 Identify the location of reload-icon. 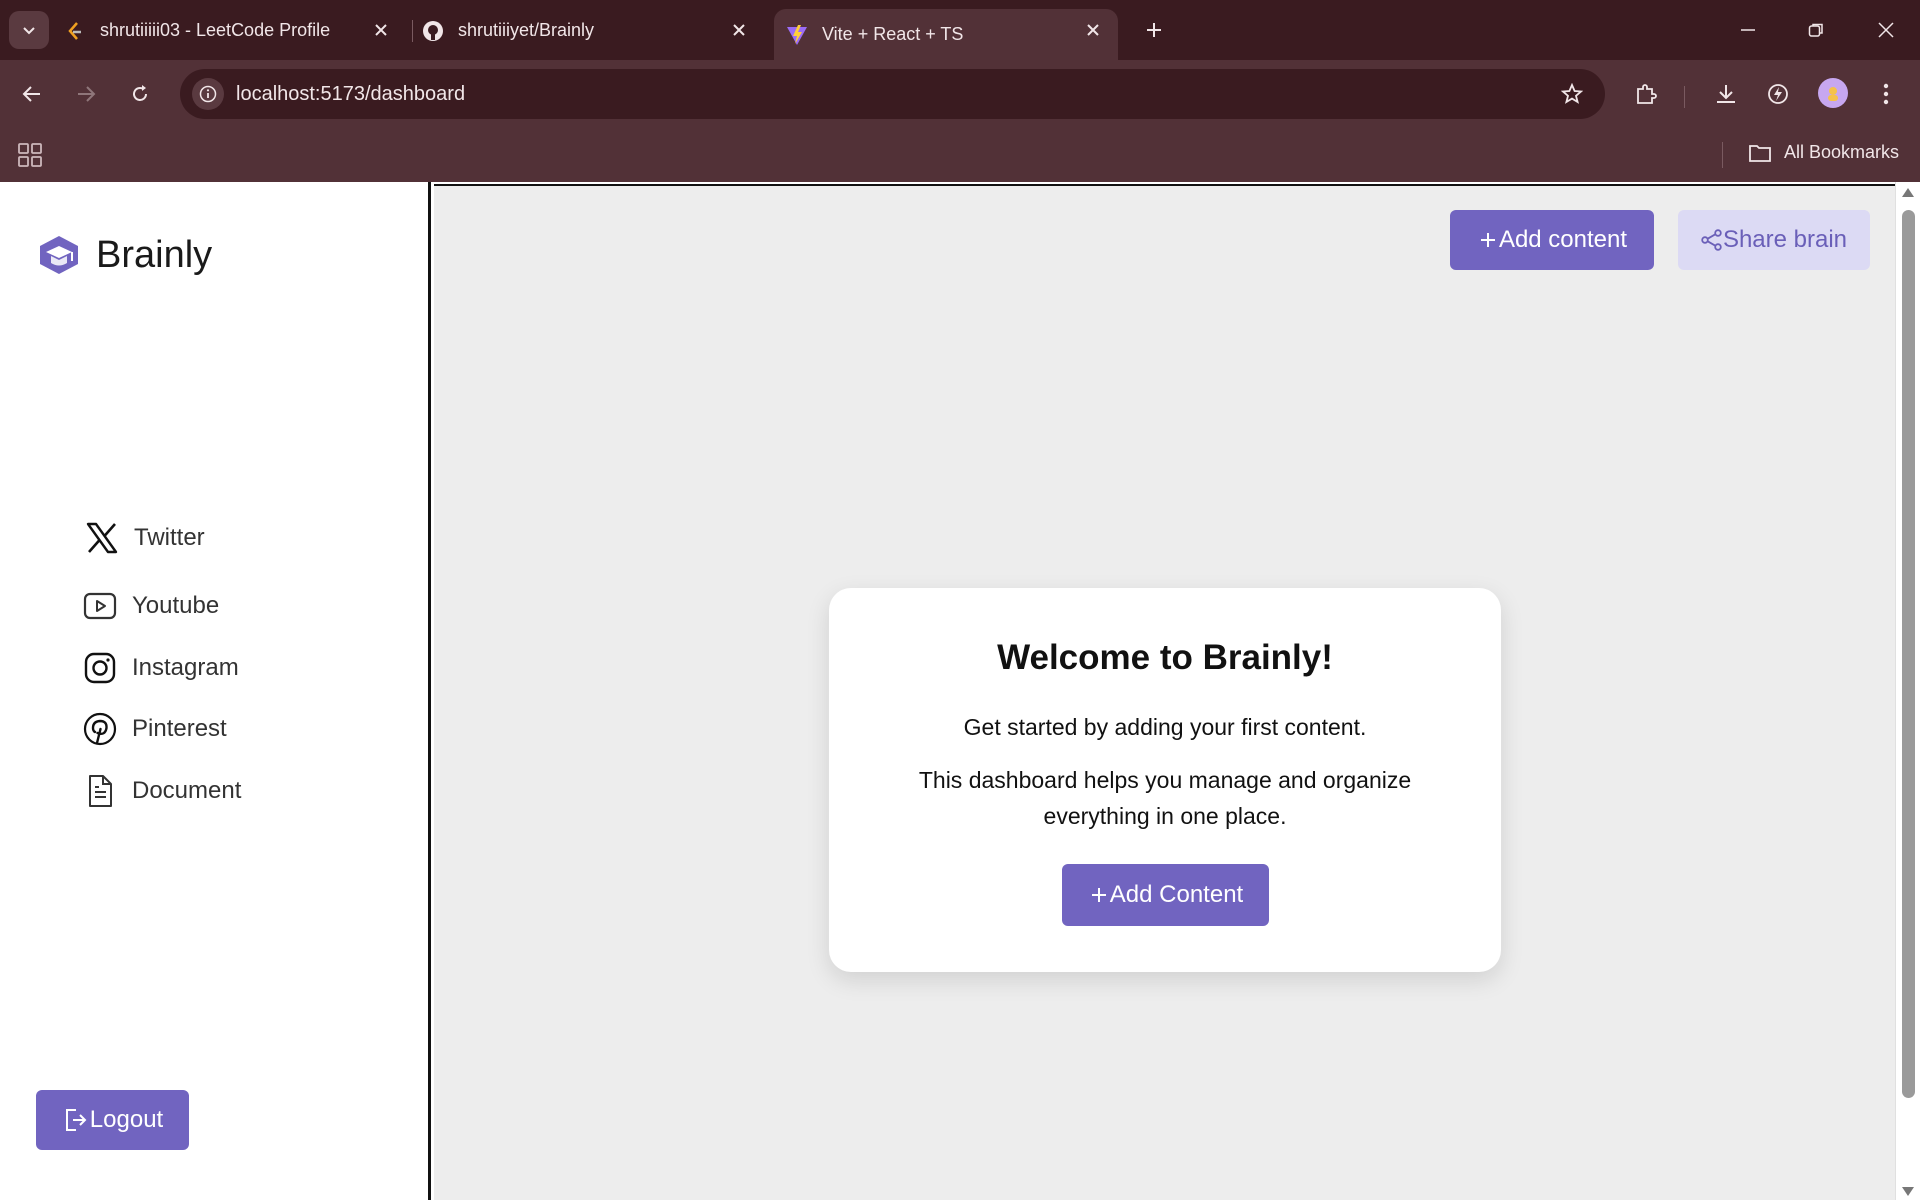
(140, 93).